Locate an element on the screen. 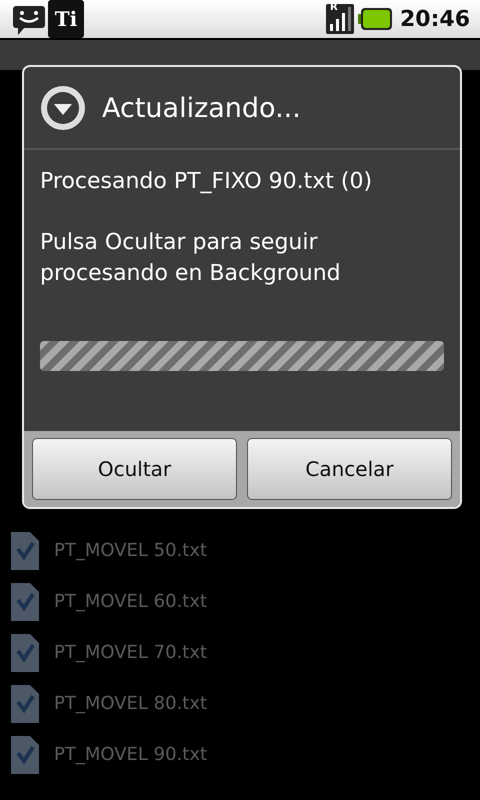  file-name: PT_MOVEL 60.txt is located at coordinates (131, 601).